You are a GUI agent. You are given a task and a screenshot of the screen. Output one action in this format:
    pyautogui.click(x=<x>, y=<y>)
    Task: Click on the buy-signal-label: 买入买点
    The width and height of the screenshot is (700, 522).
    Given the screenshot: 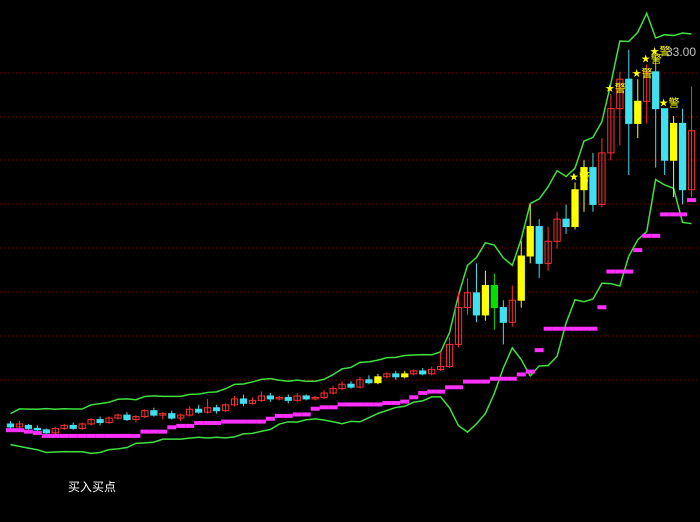 What is the action you would take?
    pyautogui.click(x=92, y=487)
    